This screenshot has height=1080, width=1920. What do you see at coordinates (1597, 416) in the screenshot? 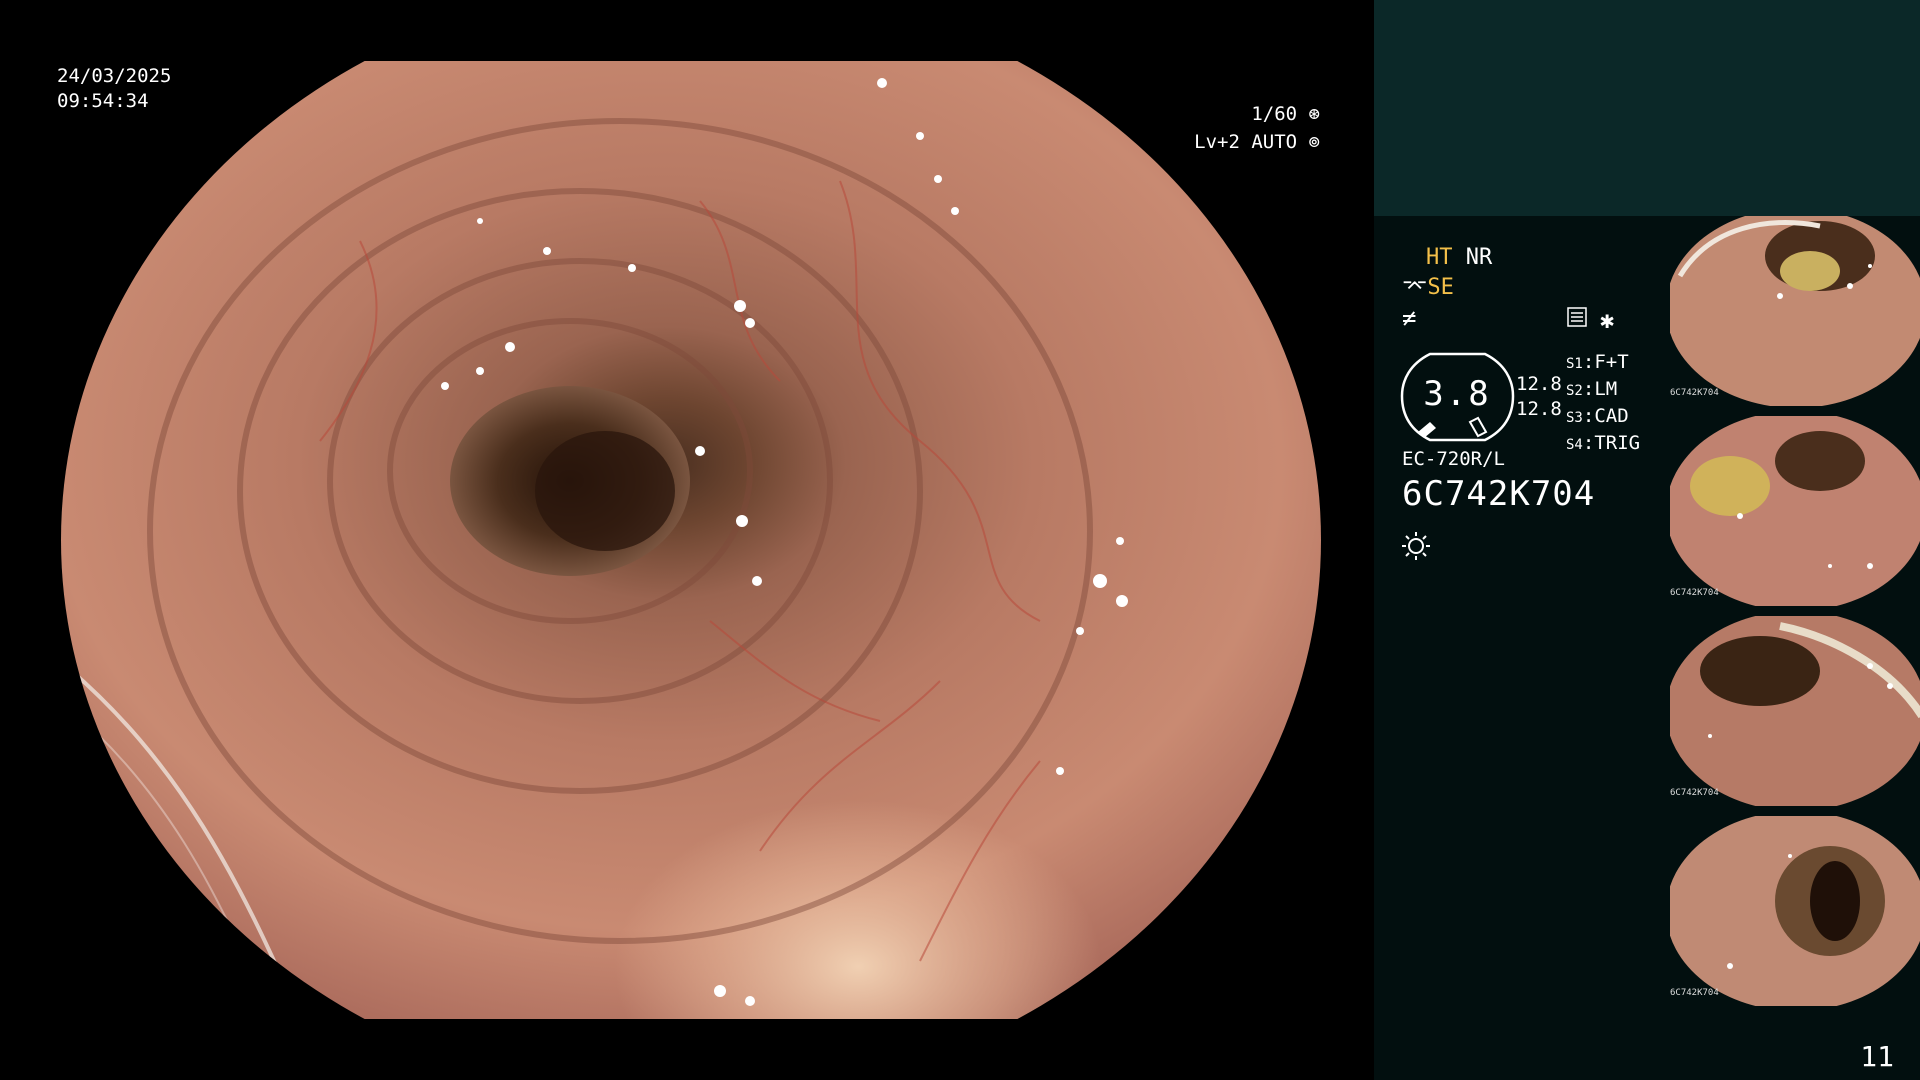
I see `switch-item: S3:CAD` at bounding box center [1597, 416].